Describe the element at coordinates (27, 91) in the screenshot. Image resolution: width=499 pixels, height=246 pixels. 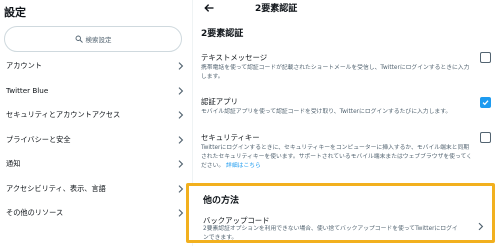
I see `nav-item-label: Twitter Blue` at that location.